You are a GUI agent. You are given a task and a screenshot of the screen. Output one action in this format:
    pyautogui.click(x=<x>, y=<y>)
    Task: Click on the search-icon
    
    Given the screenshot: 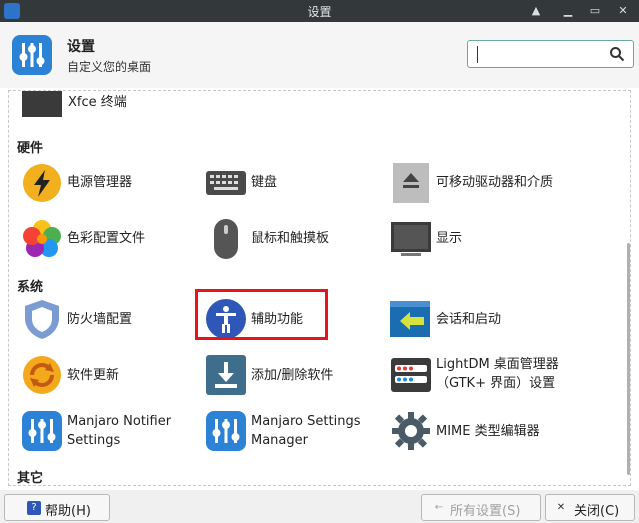 What is the action you would take?
    pyautogui.click(x=617, y=54)
    